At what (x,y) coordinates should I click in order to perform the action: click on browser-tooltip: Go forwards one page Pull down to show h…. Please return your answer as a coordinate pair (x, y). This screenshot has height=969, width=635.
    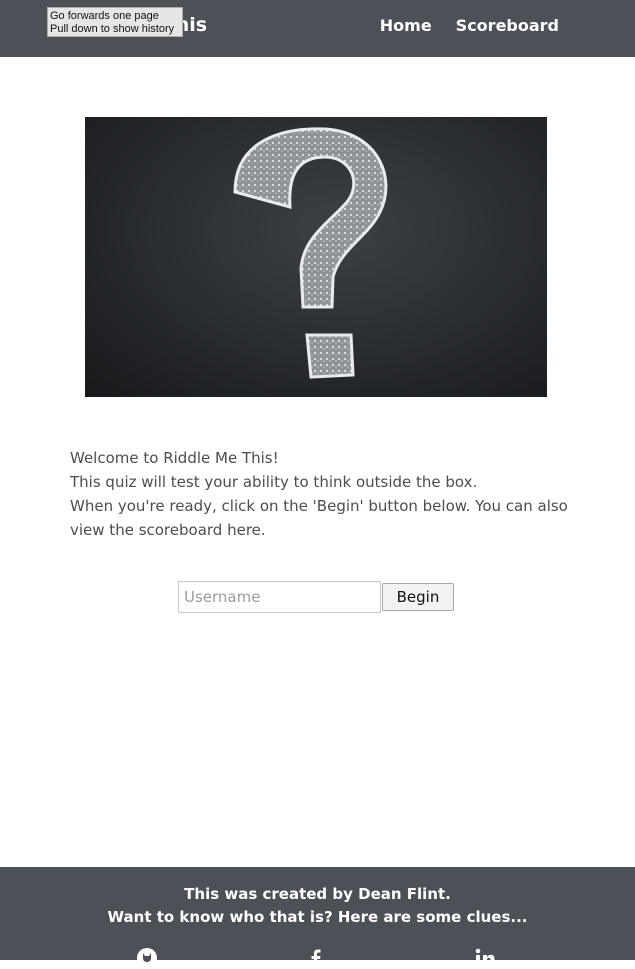
    Looking at the image, I should click on (115, 22).